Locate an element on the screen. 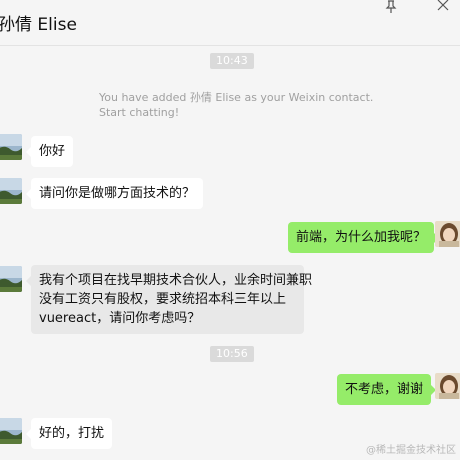 The width and height of the screenshot is (460, 460). chat-header: 孙倩 Elise is located at coordinates (230, 23).